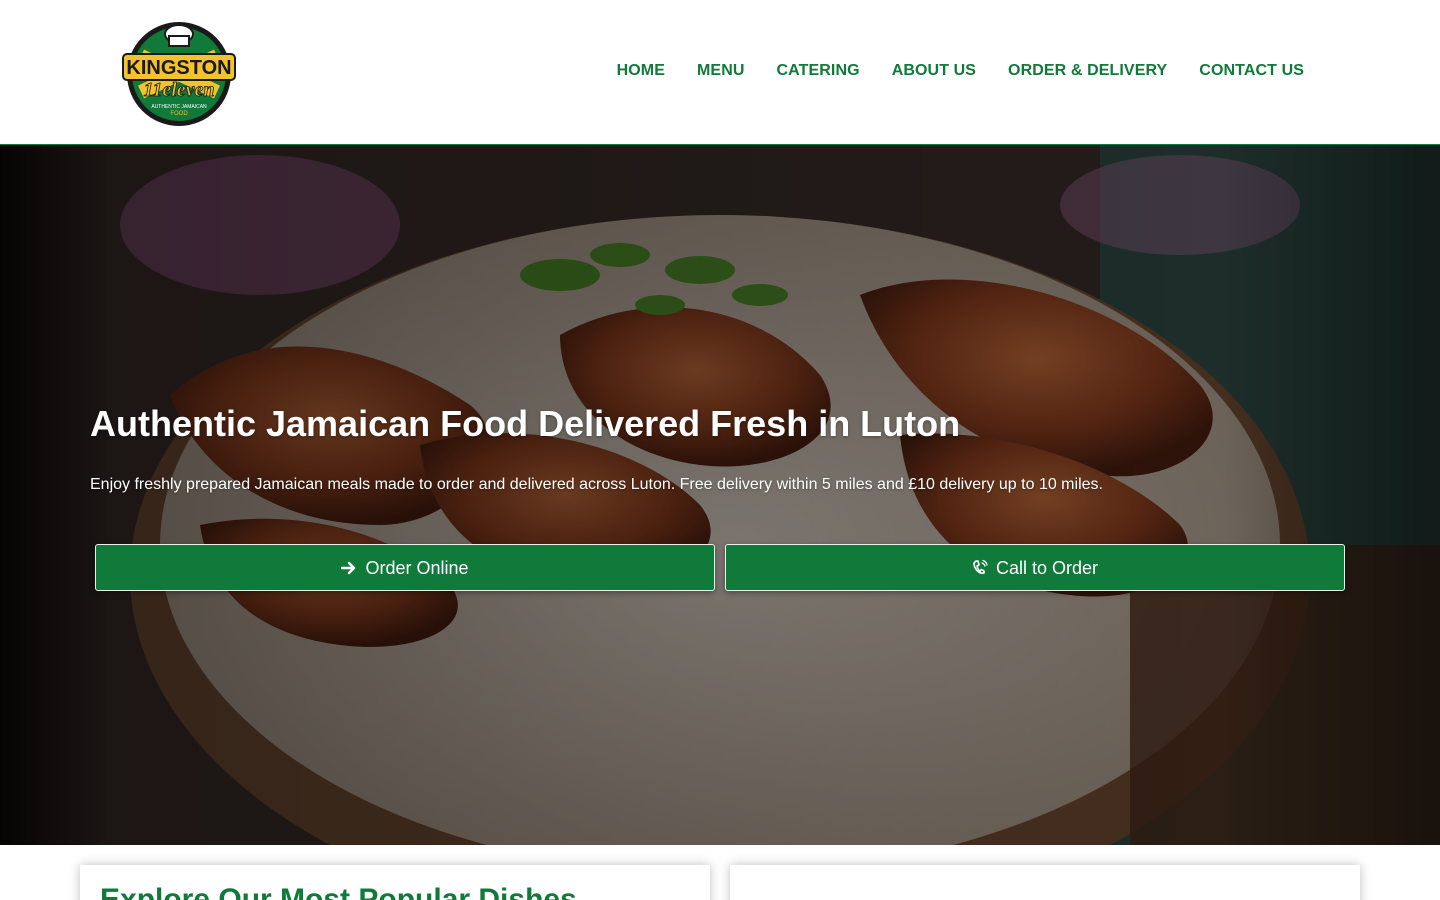 This screenshot has height=900, width=1440. What do you see at coordinates (349, 568) in the screenshot?
I see `arrow-right-icon` at bounding box center [349, 568].